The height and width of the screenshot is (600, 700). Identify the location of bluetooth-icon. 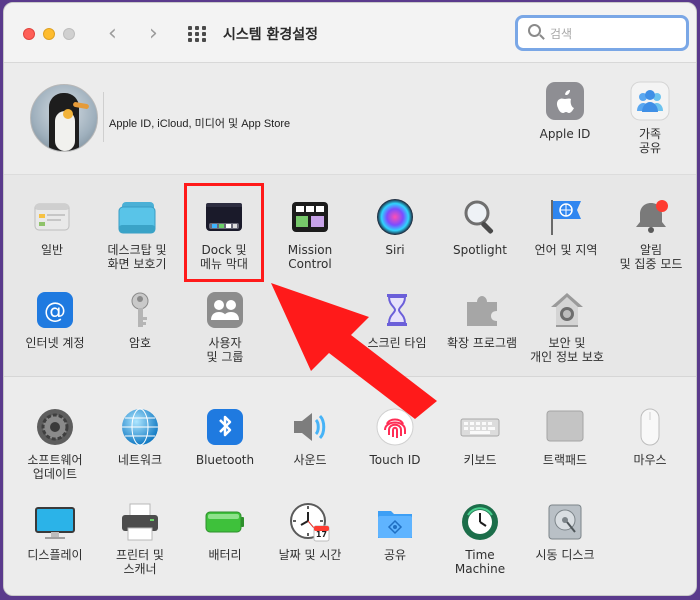
(225, 427).